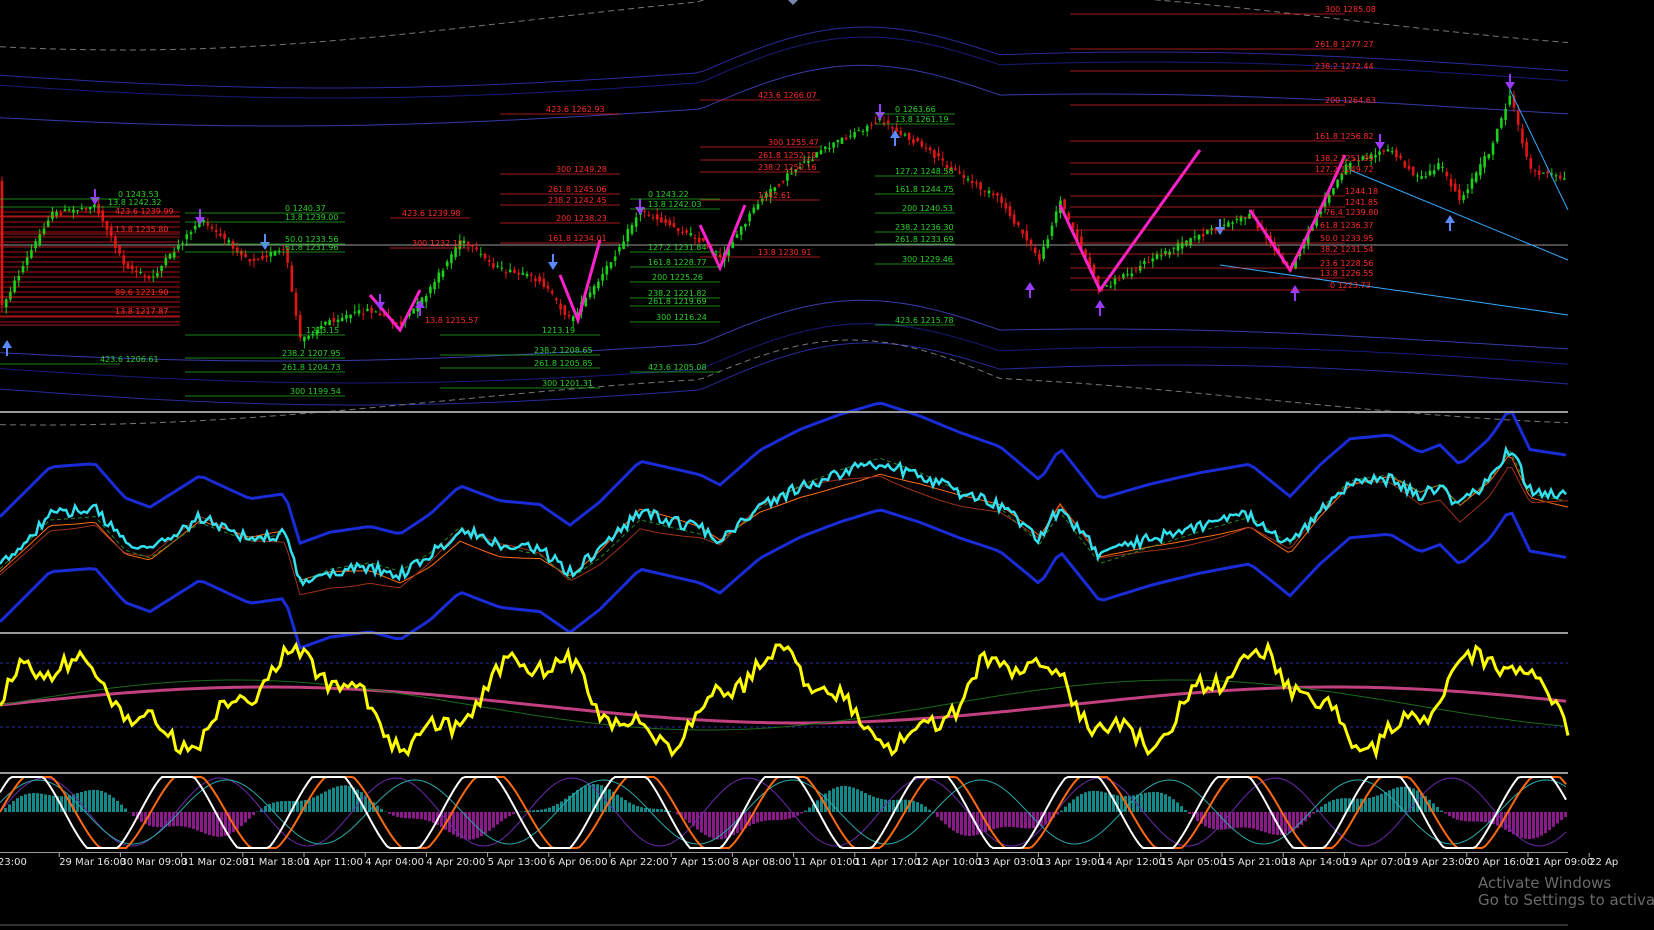 Image resolution: width=1654 pixels, height=930 pixels. Describe the element at coordinates (1376, 862) in the screenshot. I see `time-axis-label: 19 Apr 07:00` at that location.